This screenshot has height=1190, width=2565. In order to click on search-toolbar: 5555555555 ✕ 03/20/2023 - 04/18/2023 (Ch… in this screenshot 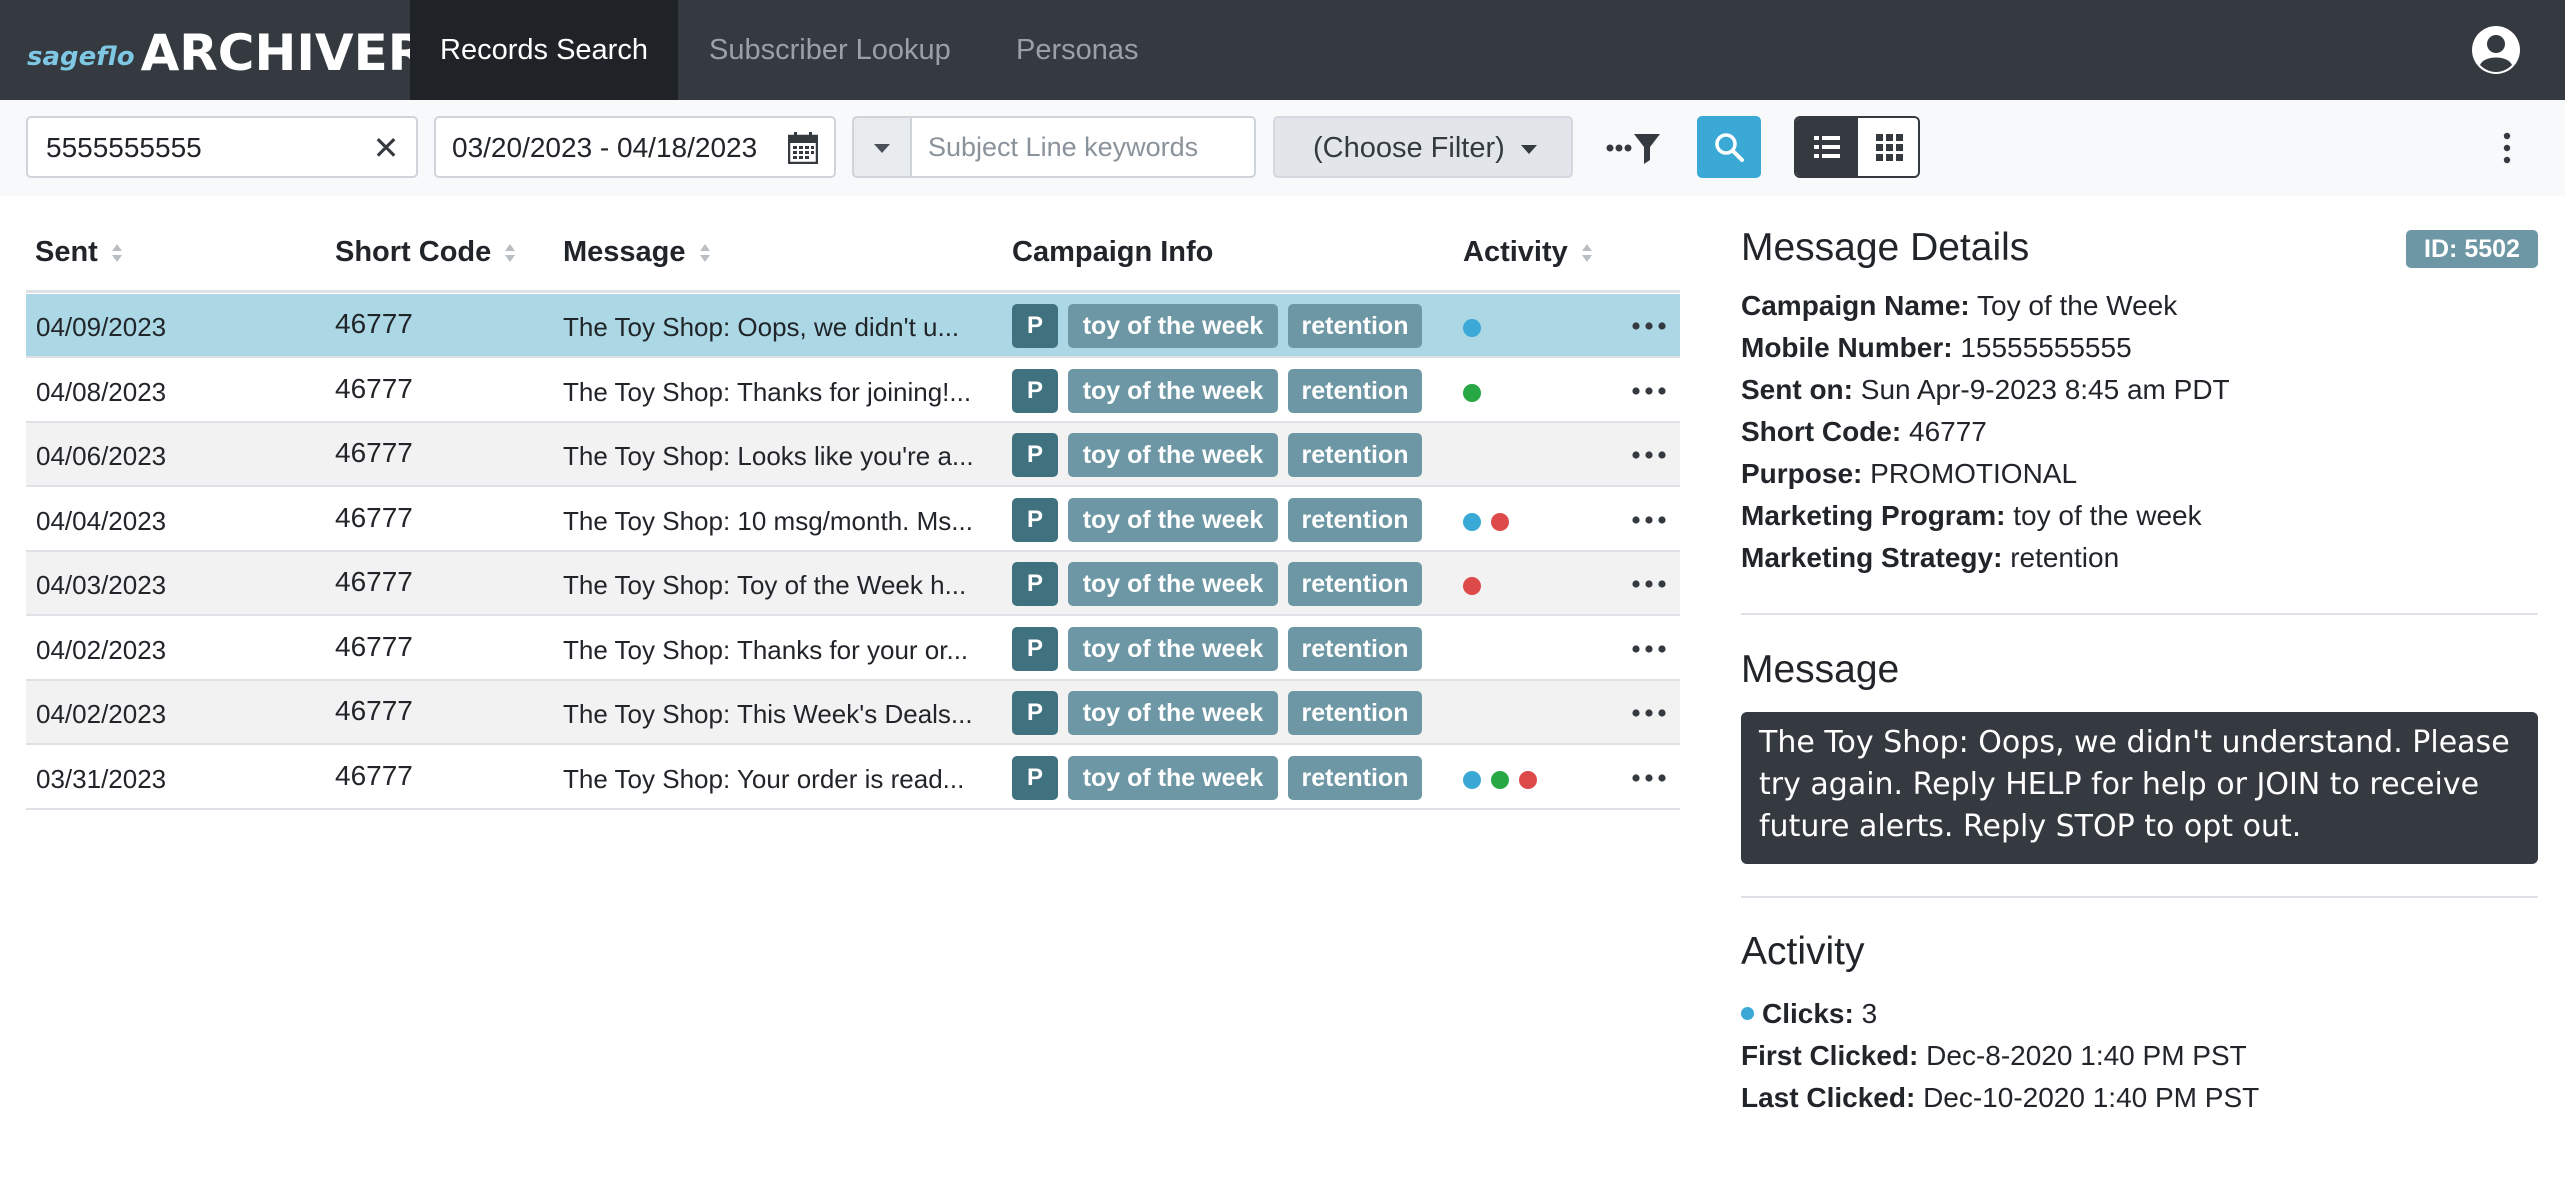, I will do `click(1282, 148)`.